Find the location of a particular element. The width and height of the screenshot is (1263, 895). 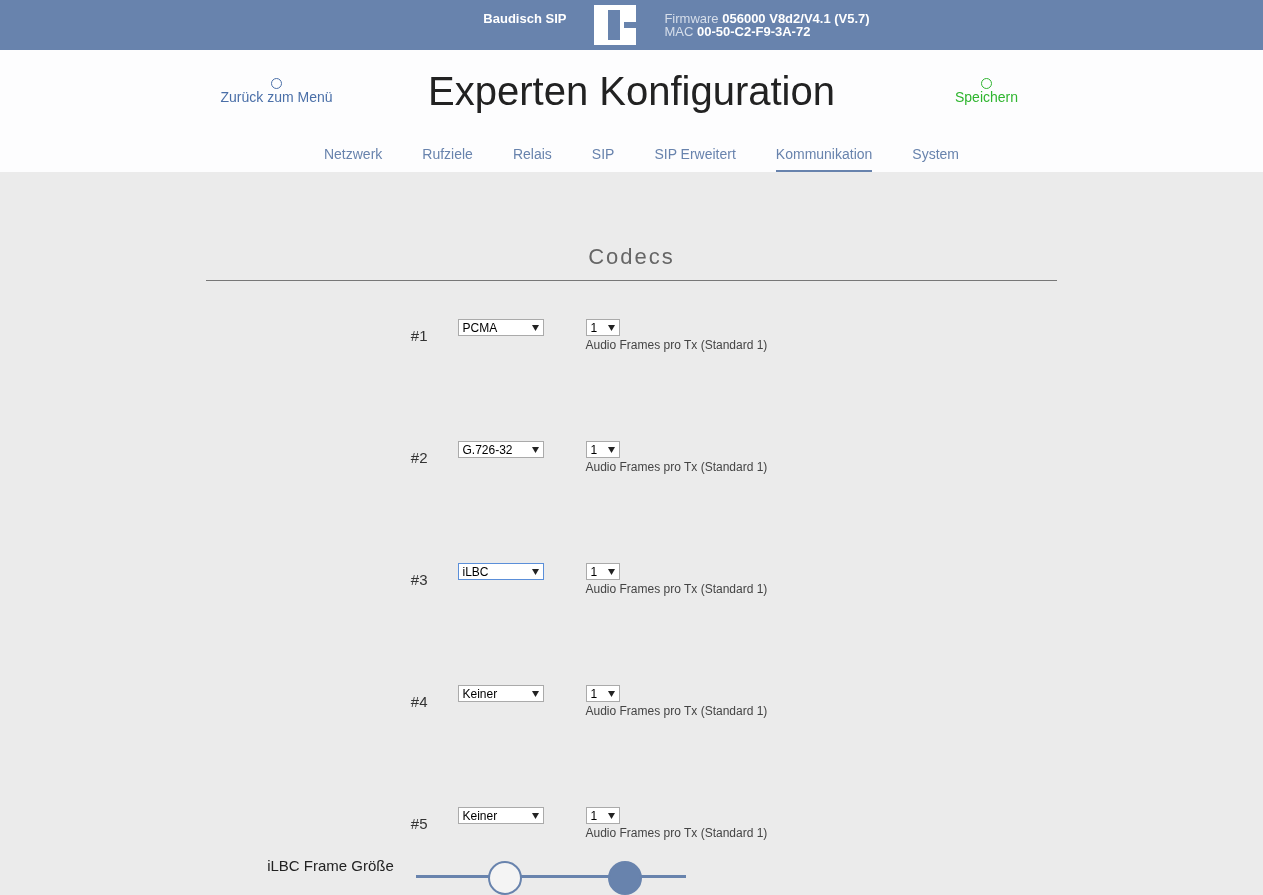

page-title: Experten Konfiguration is located at coordinates (631, 91).